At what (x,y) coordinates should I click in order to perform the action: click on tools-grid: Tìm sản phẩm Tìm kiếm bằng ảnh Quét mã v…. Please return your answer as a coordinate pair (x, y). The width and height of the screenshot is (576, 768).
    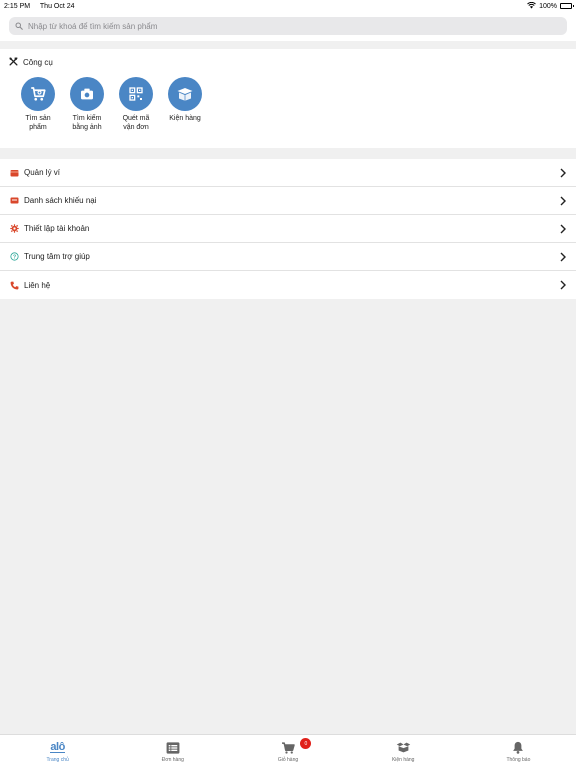
    Looking at the image, I should click on (288, 104).